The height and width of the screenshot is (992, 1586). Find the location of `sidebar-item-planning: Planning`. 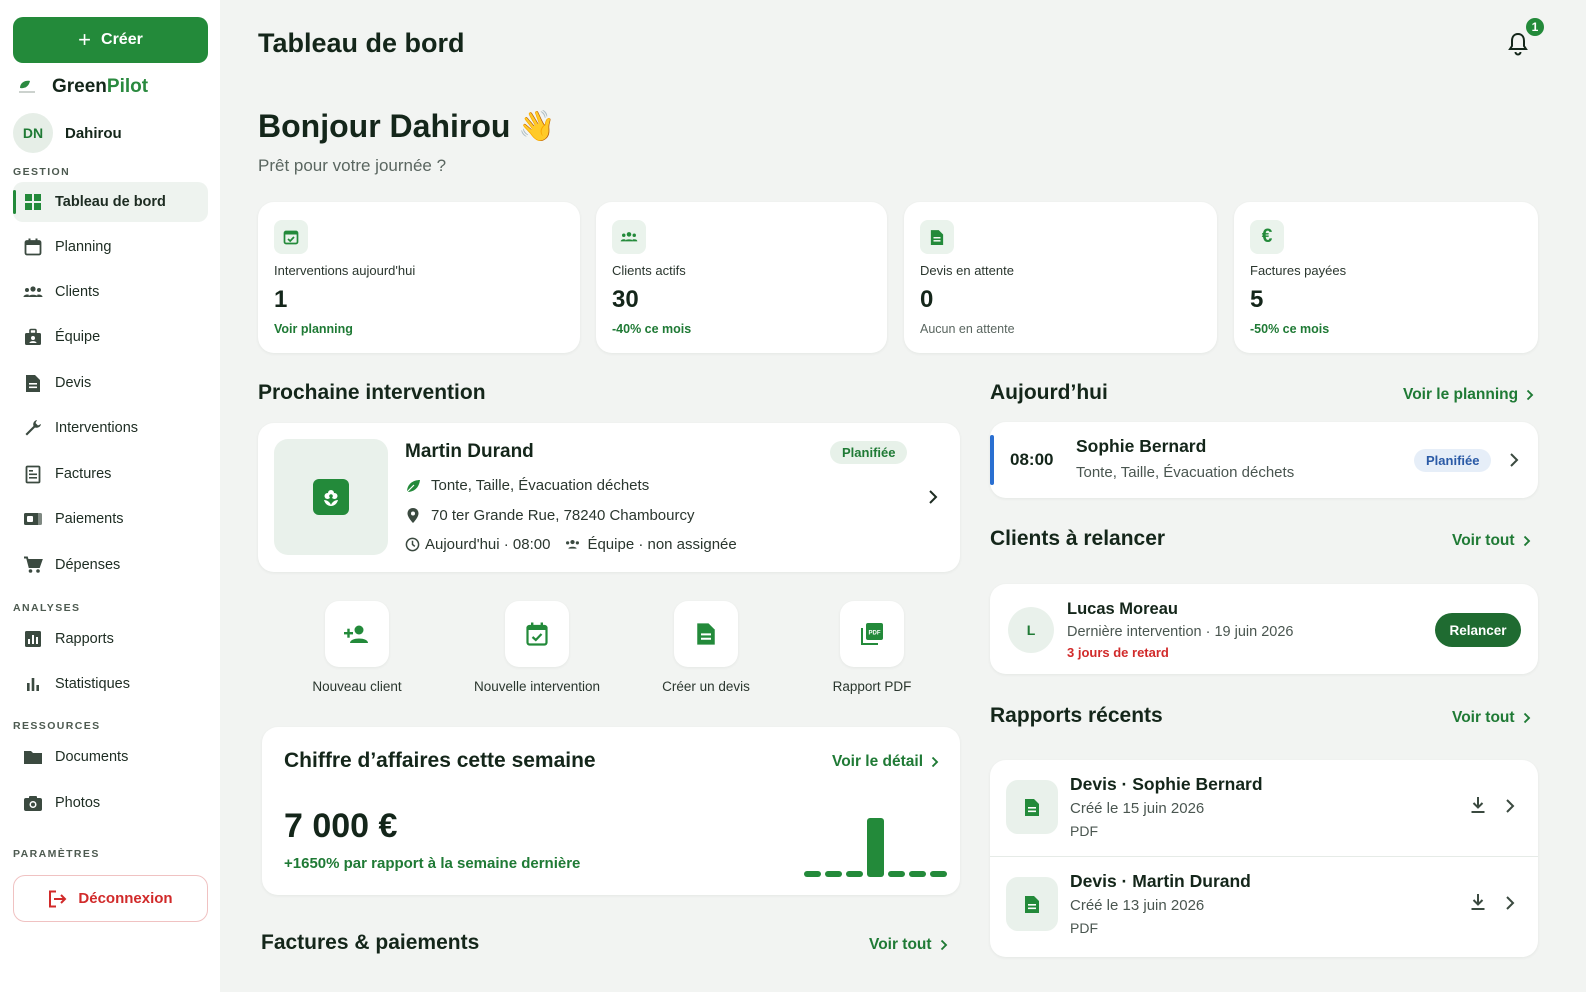

sidebar-item-planning: Planning is located at coordinates (110, 247).